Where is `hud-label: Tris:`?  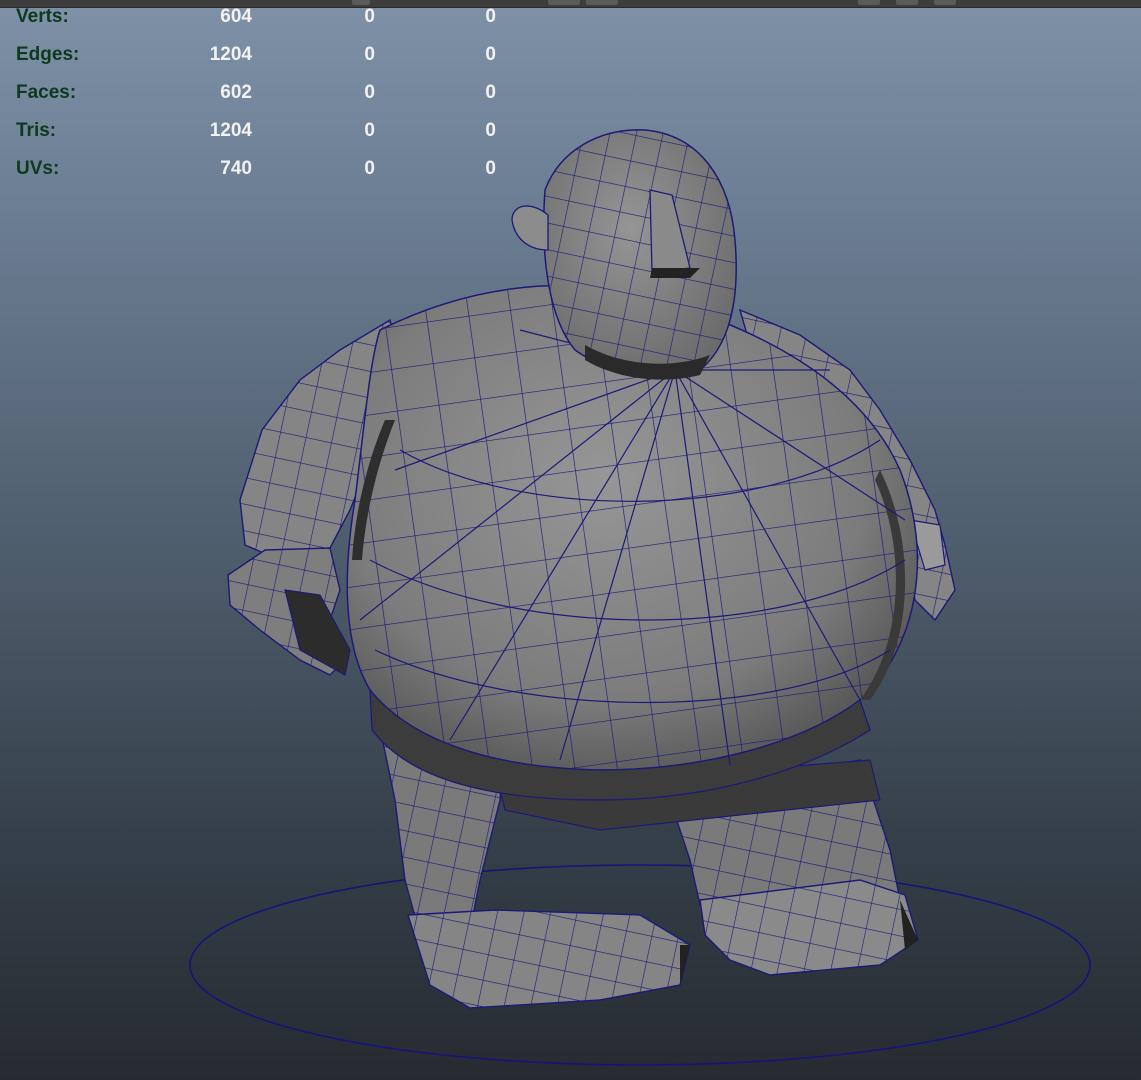 hud-label: Tris: is located at coordinates (36, 130).